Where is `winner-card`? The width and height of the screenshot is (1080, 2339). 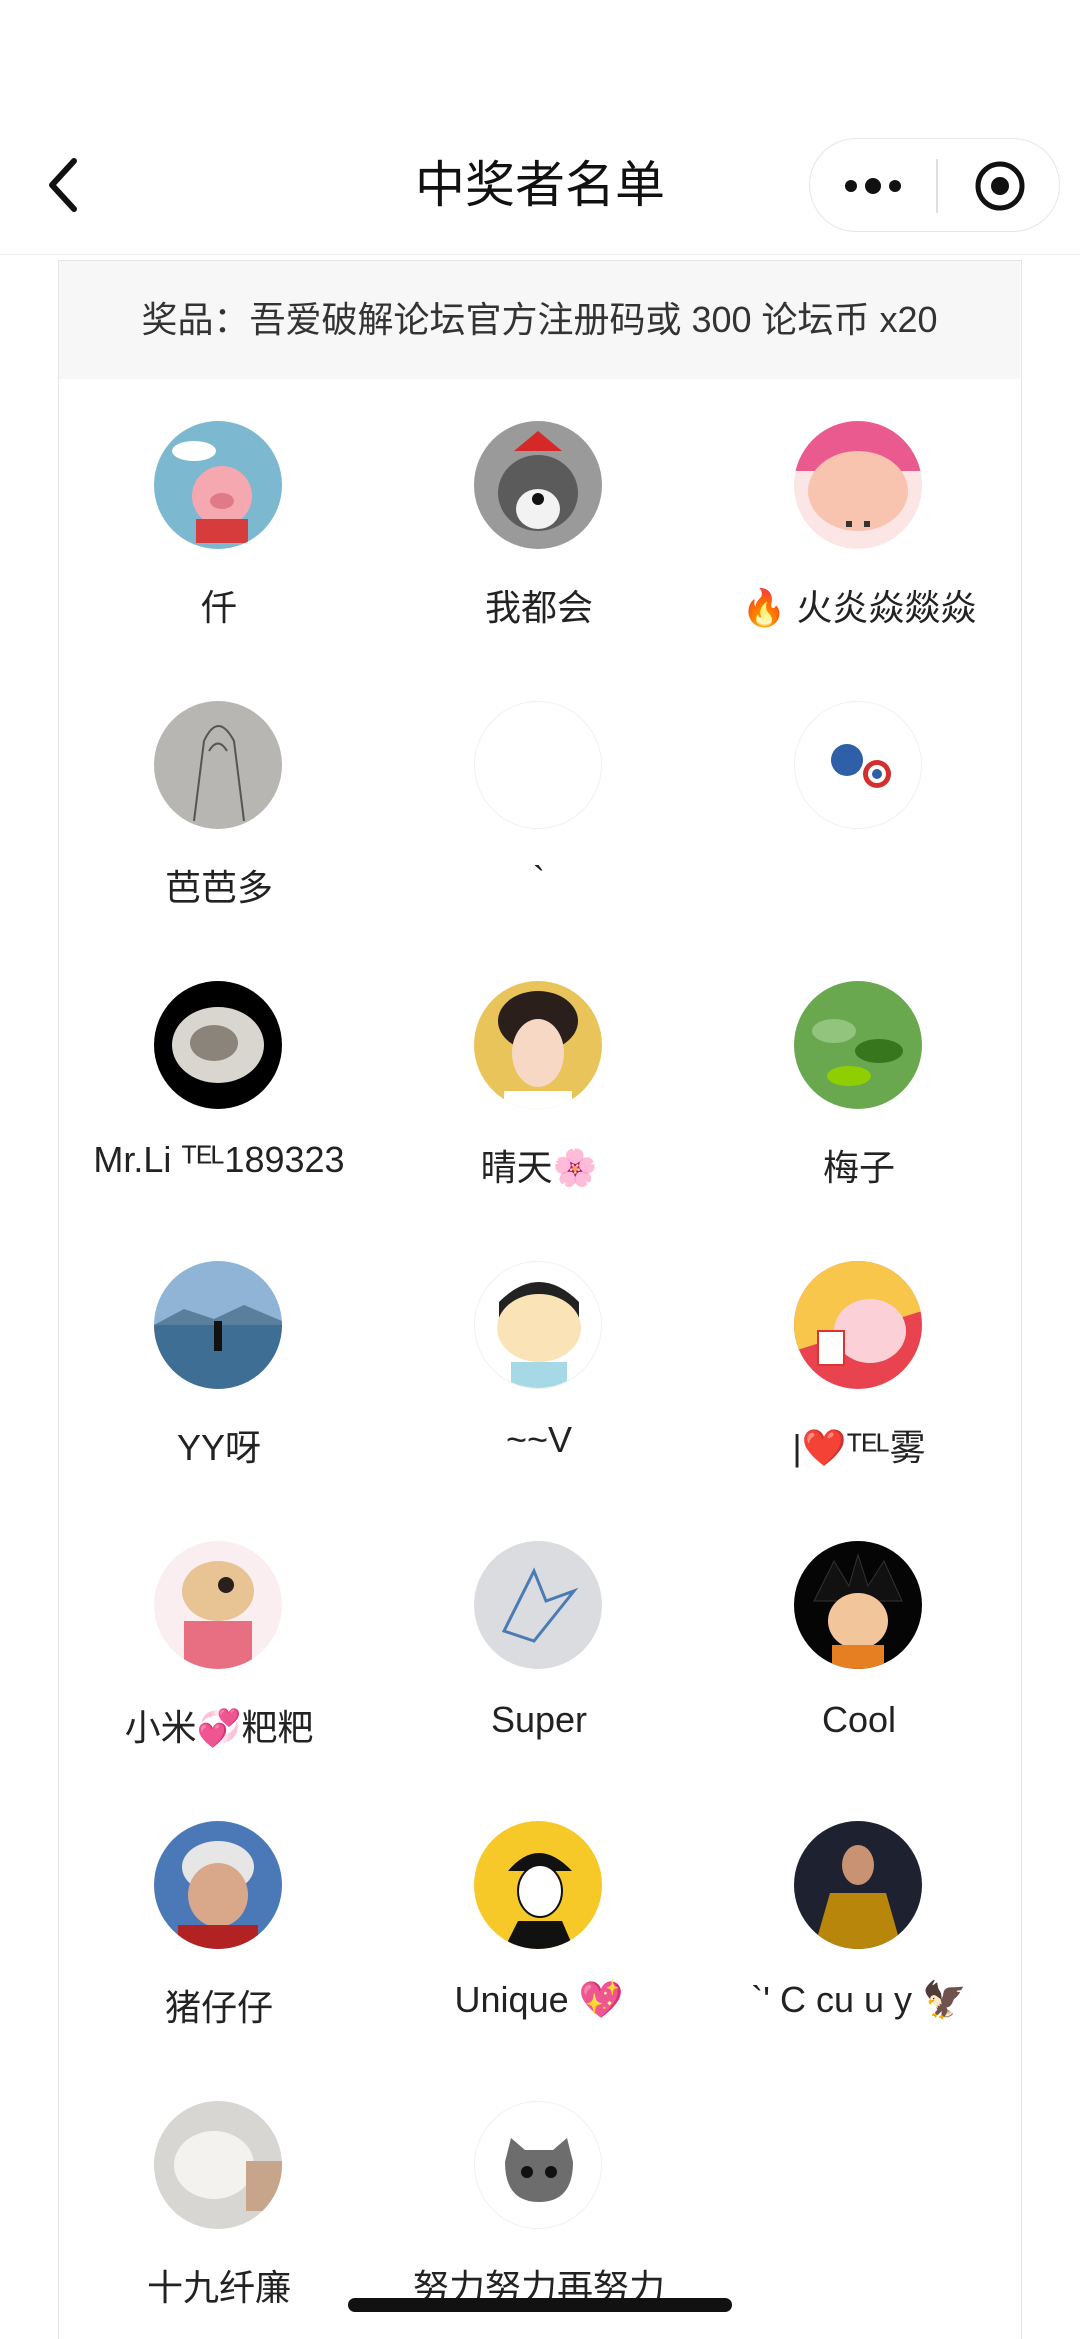 winner-card is located at coordinates (859, 799).